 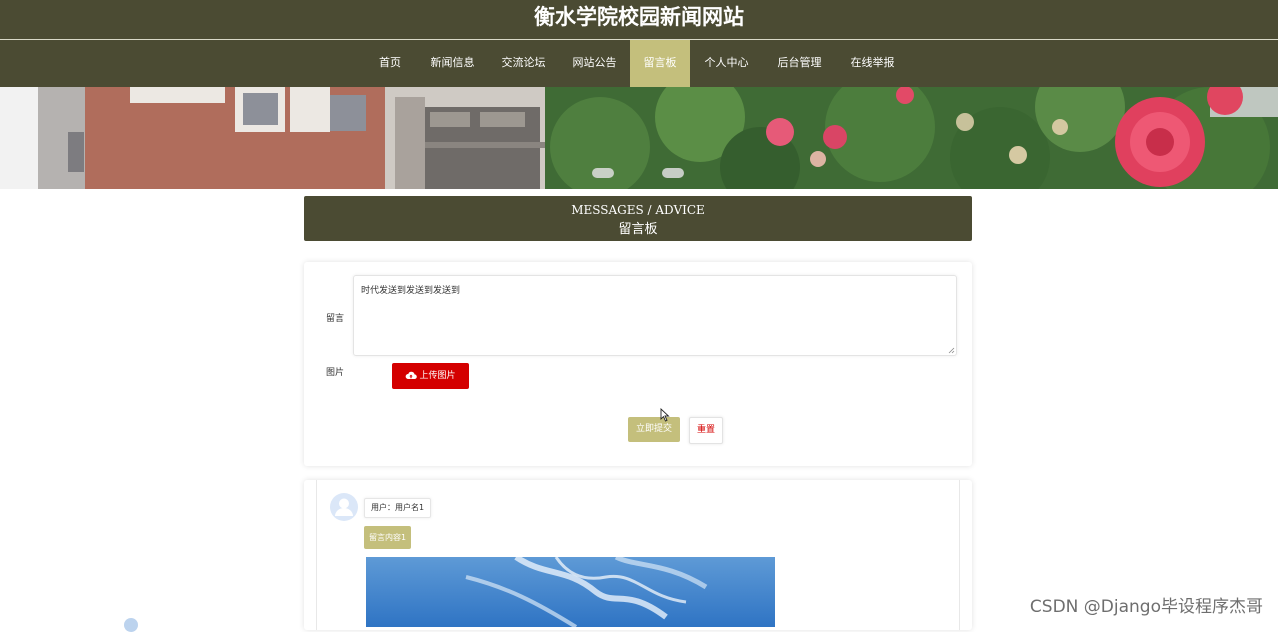 What do you see at coordinates (523, 63) in the screenshot?
I see `nav-item-forum: 交流论坛` at bounding box center [523, 63].